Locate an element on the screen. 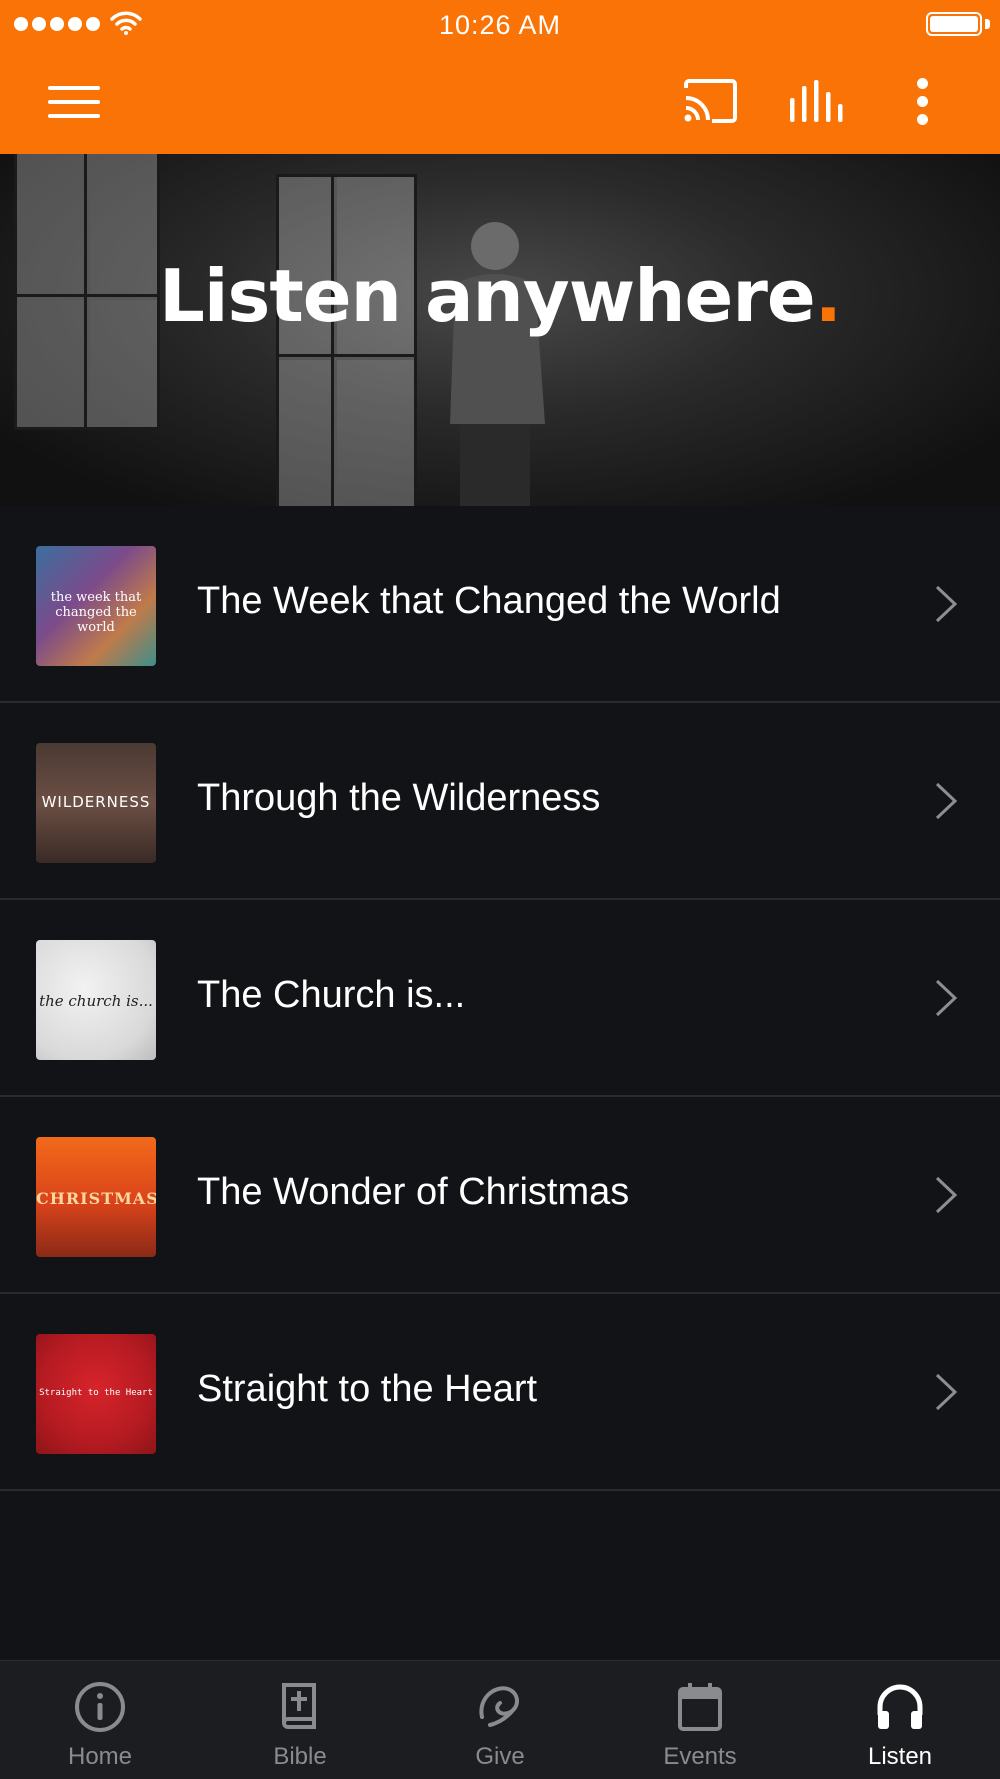  menu-icon is located at coordinates (74, 102).